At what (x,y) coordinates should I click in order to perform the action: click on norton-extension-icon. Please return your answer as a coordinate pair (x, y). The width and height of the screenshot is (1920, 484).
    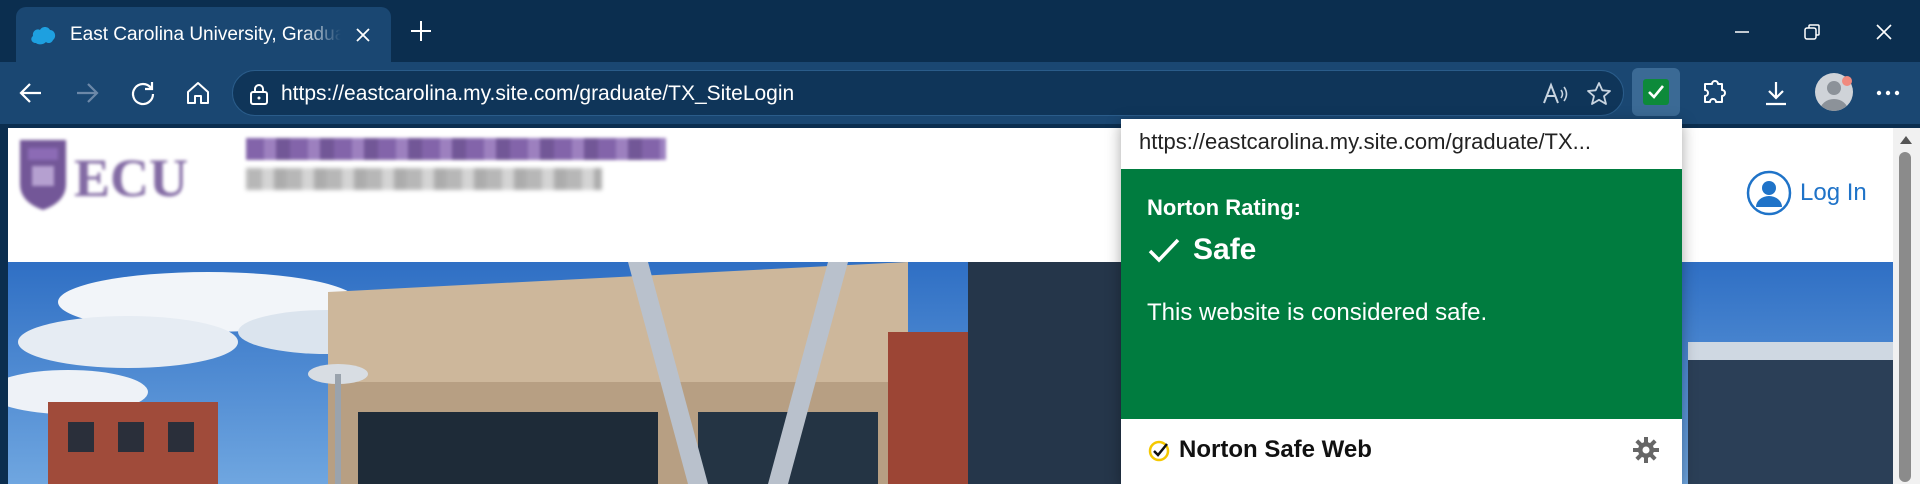
    Looking at the image, I should click on (1656, 92).